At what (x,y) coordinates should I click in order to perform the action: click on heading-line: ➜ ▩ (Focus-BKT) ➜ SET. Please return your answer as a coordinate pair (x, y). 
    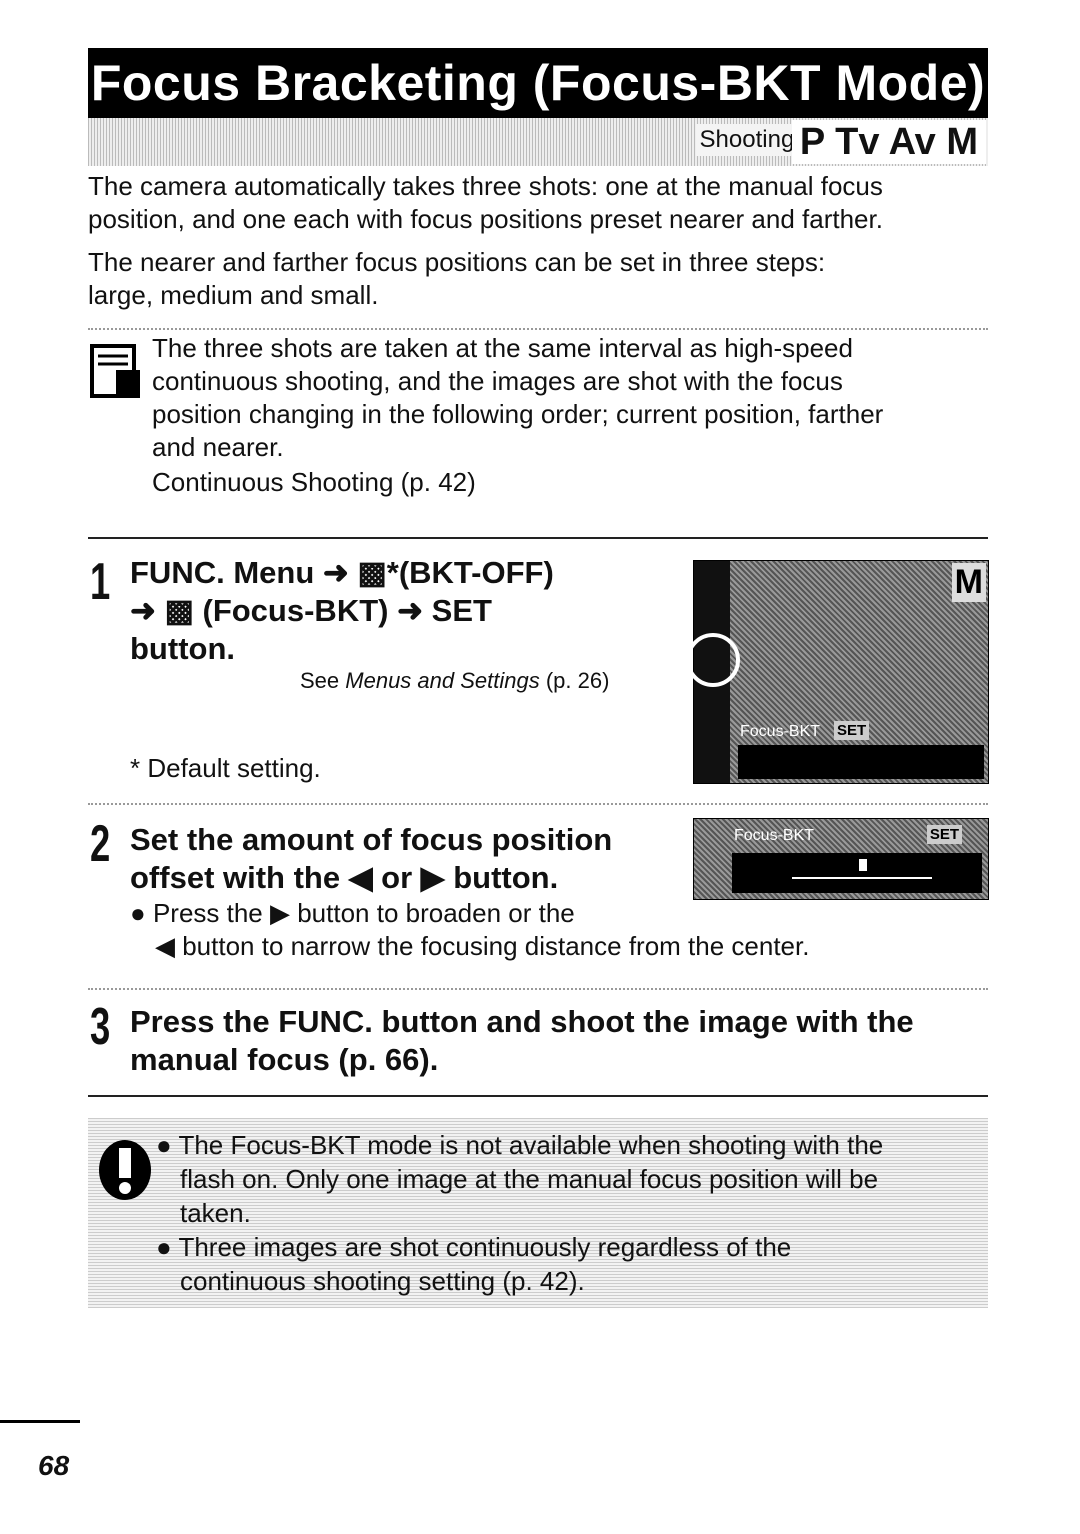
    Looking at the image, I should click on (311, 610).